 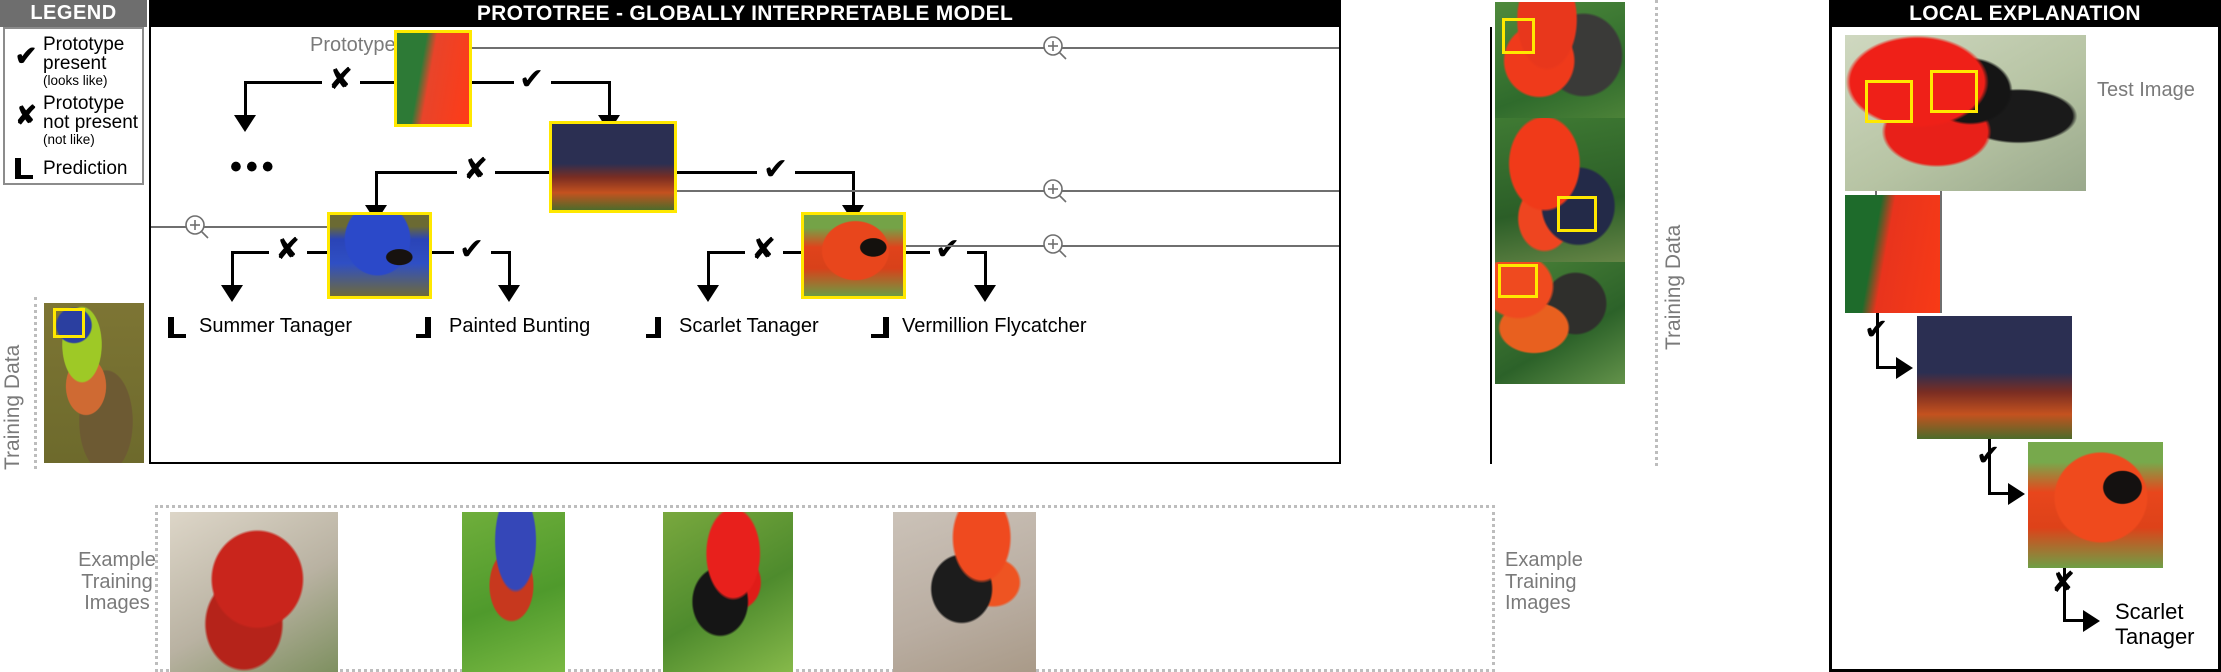 I want to click on check-mark-icon: ✔, so click(x=26, y=56).